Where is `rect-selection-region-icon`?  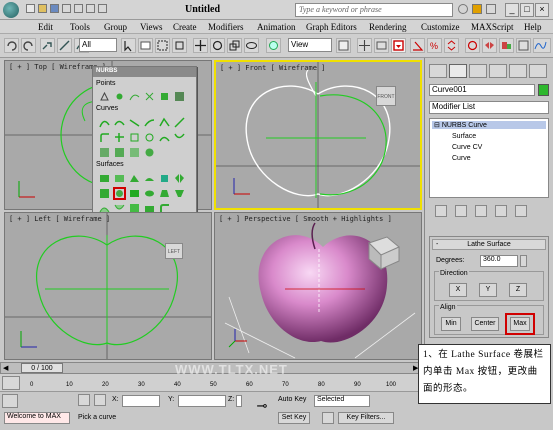 rect-selection-region-icon is located at coordinates (162, 45).